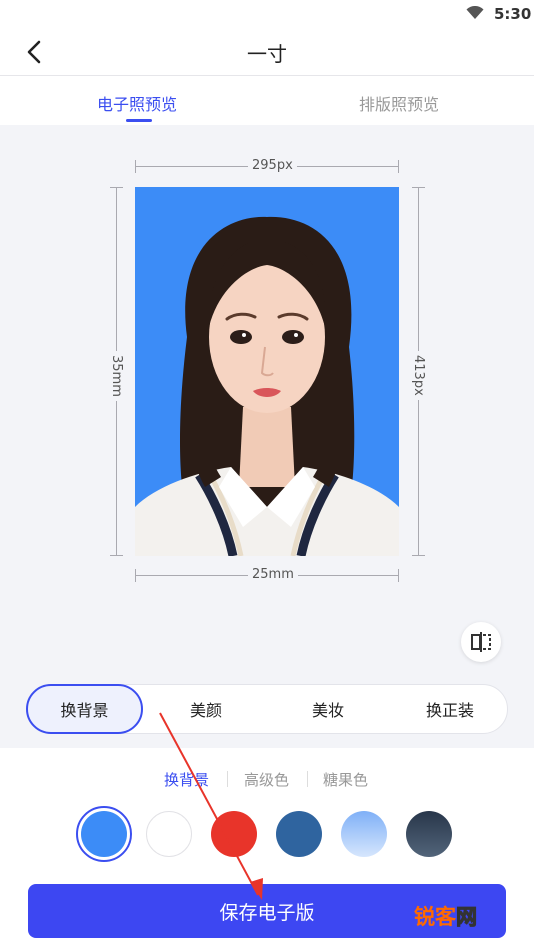 This screenshot has width=534, height=949. What do you see at coordinates (116, 376) in the screenshot?
I see `height-mm-label: 35mm` at bounding box center [116, 376].